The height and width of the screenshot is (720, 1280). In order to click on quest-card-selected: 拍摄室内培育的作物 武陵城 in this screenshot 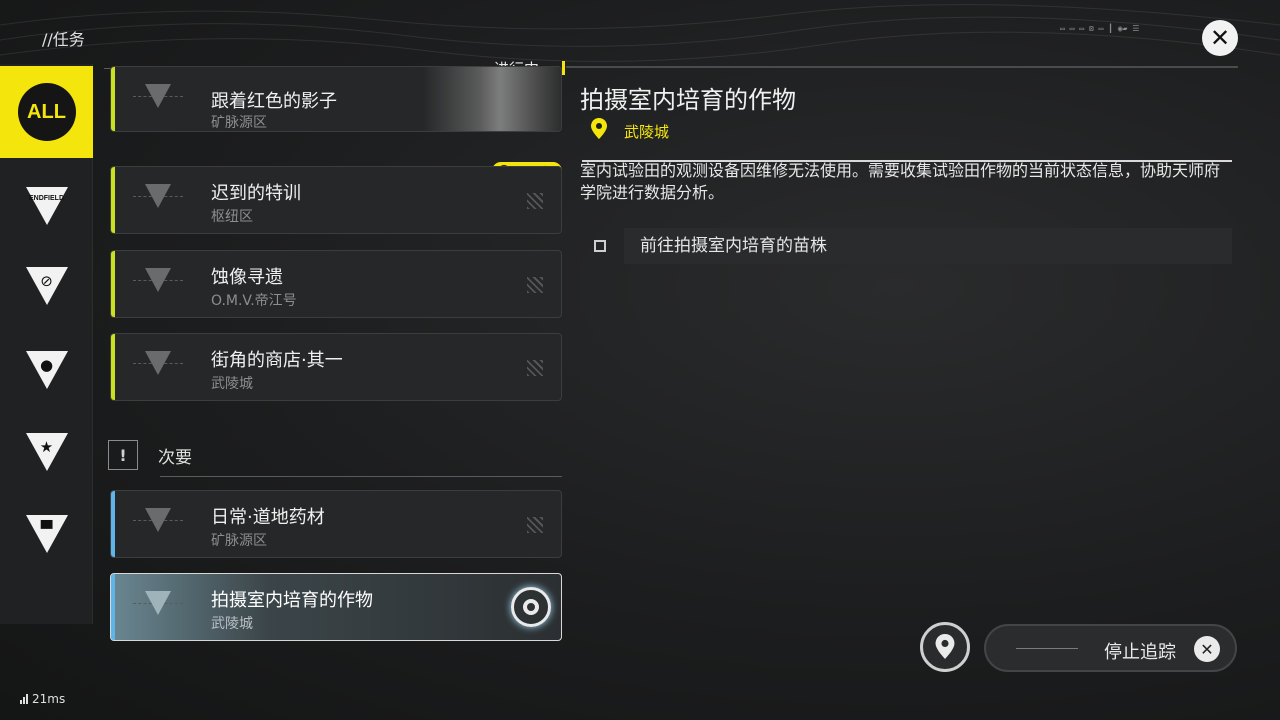, I will do `click(336, 607)`.